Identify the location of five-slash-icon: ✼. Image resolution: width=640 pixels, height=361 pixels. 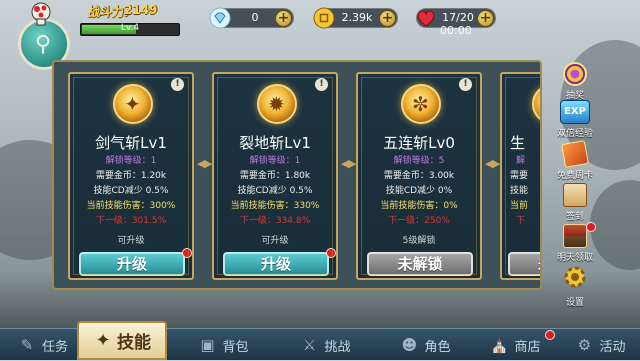
(421, 104).